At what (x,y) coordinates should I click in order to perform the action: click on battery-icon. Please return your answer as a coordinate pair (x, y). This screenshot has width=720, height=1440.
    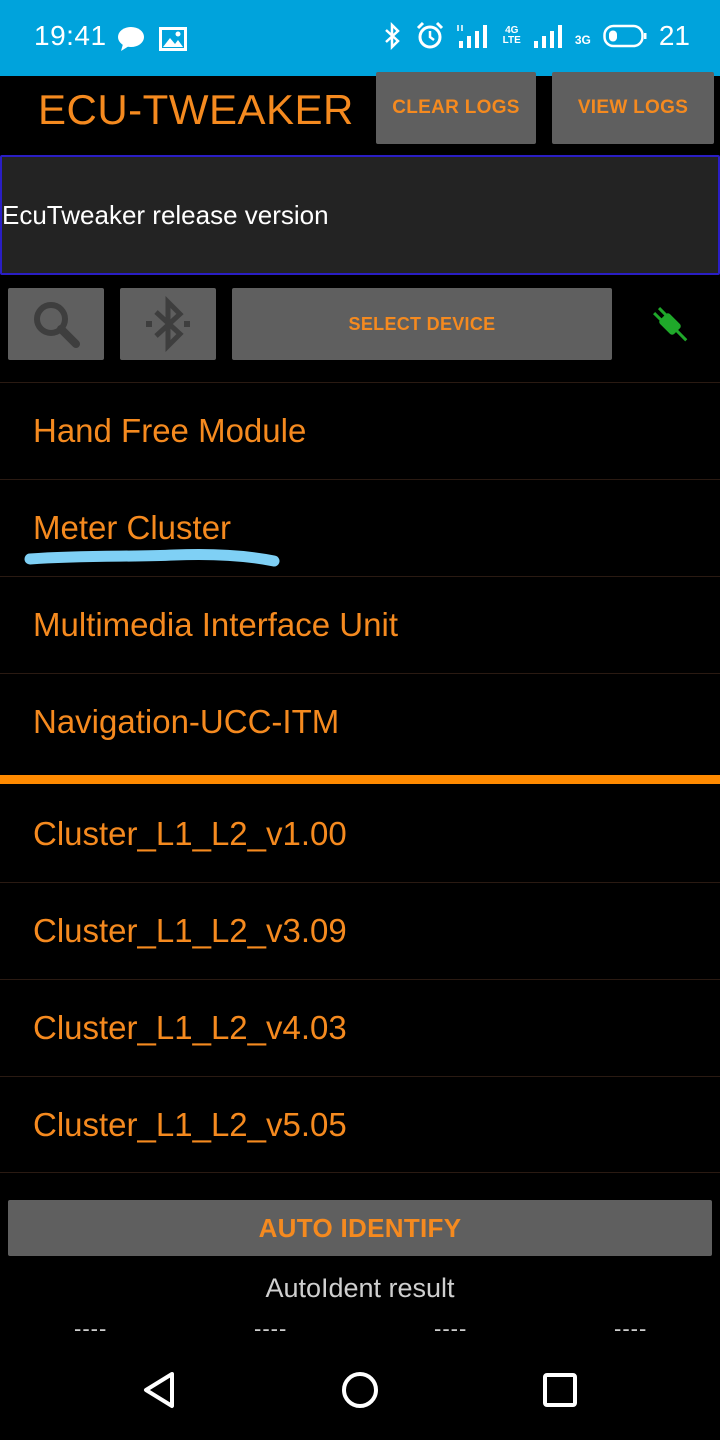
    Looking at the image, I should click on (625, 36).